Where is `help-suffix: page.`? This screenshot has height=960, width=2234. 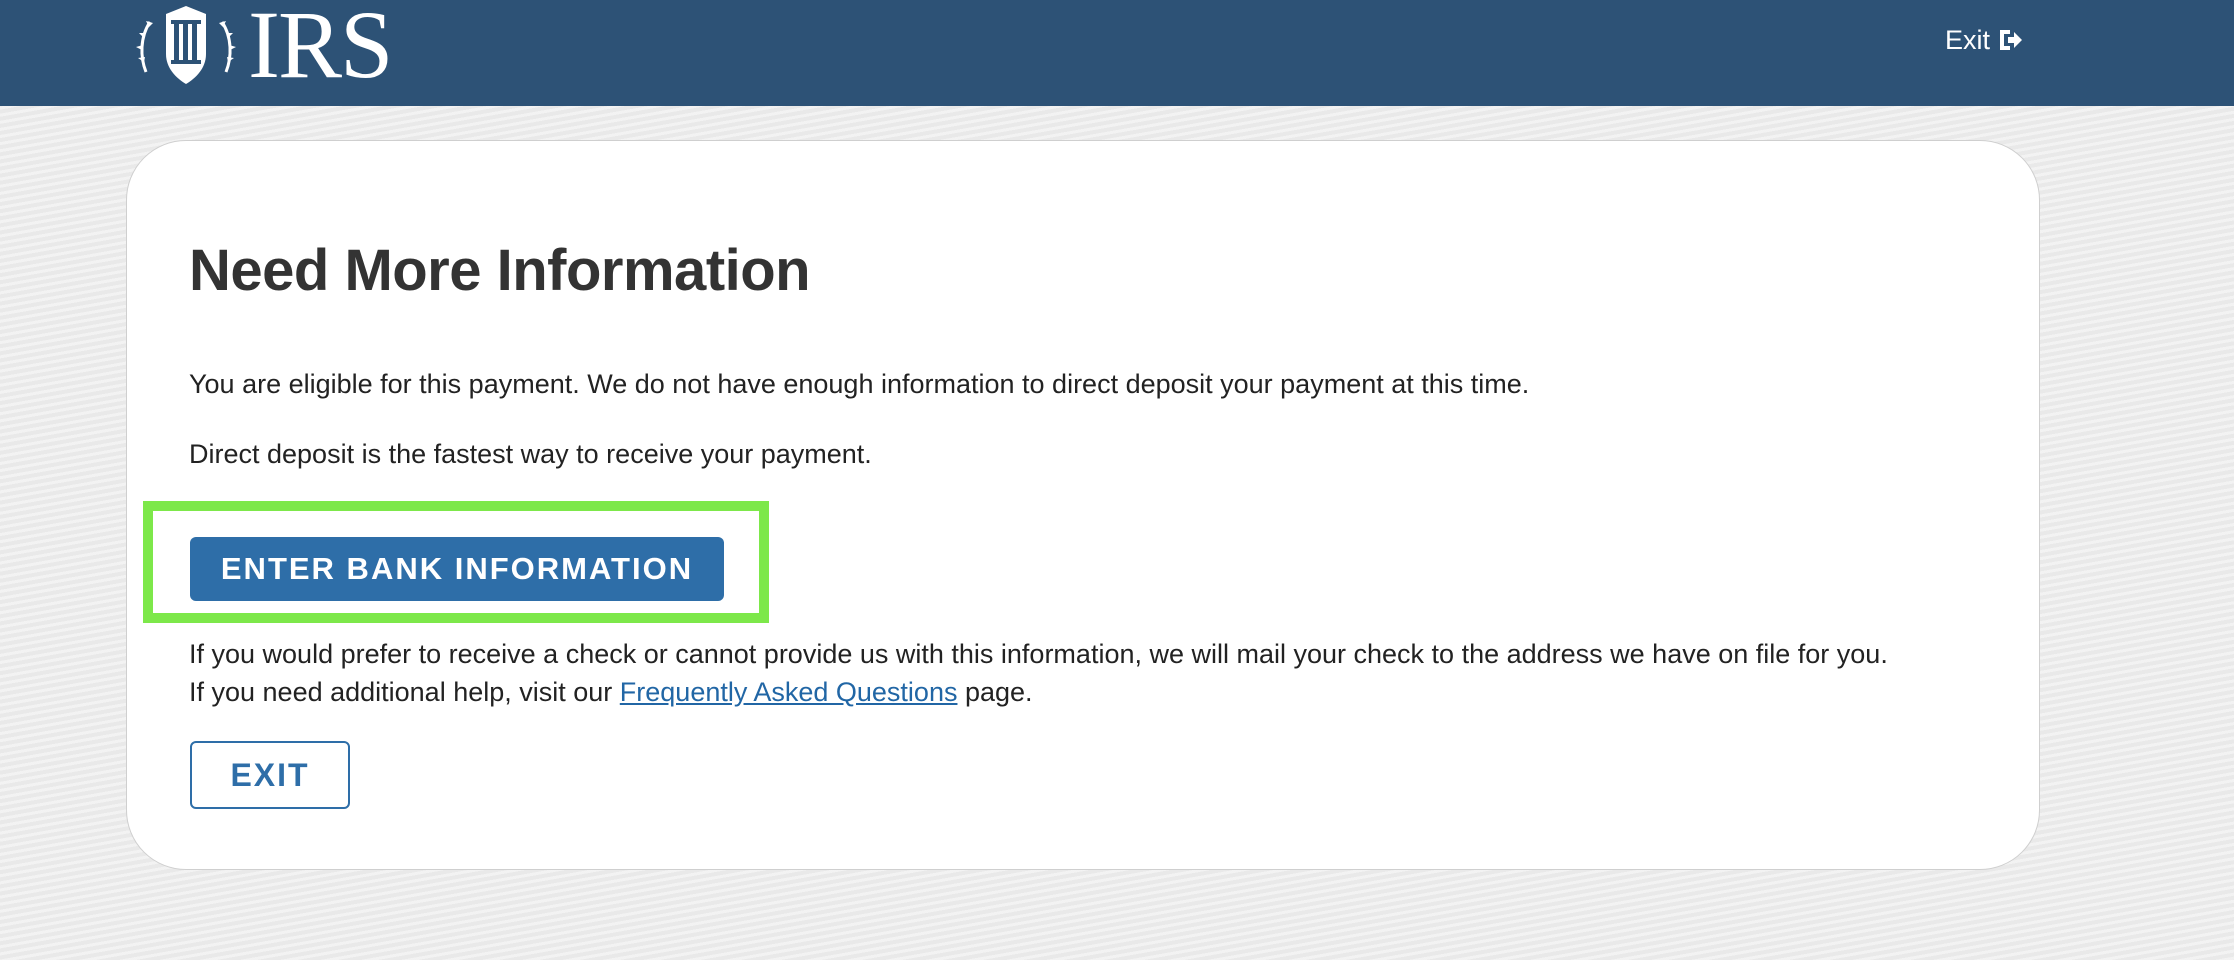
help-suffix: page. is located at coordinates (995, 692).